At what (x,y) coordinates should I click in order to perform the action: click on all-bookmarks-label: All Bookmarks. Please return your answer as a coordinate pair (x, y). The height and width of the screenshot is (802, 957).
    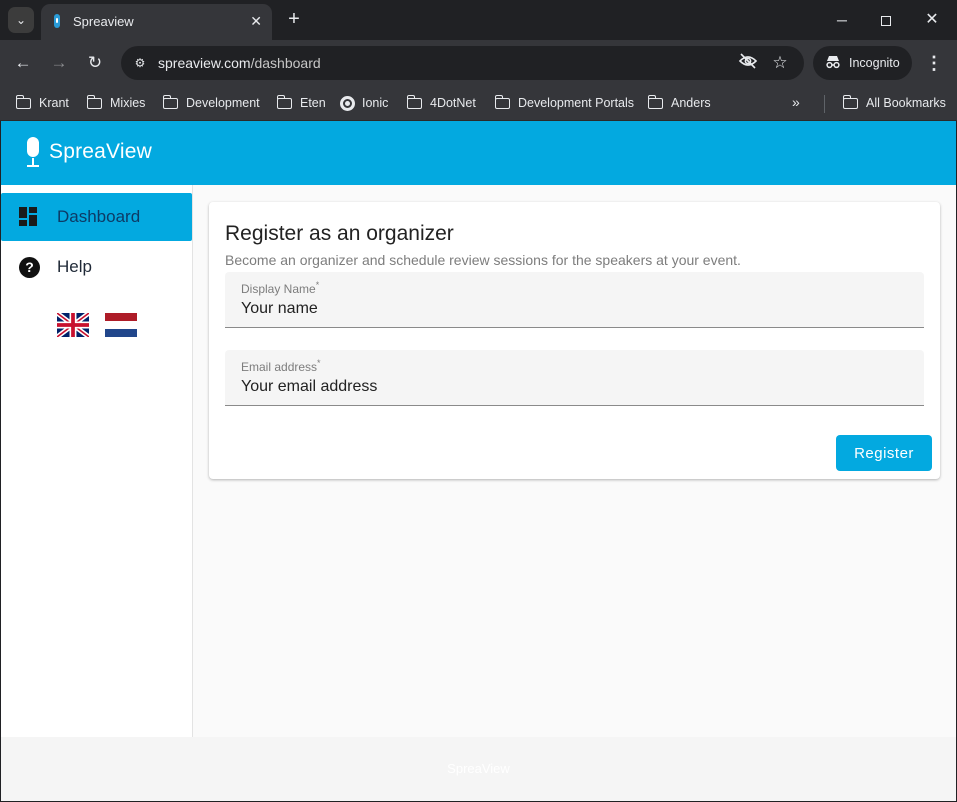
    Looking at the image, I should click on (906, 103).